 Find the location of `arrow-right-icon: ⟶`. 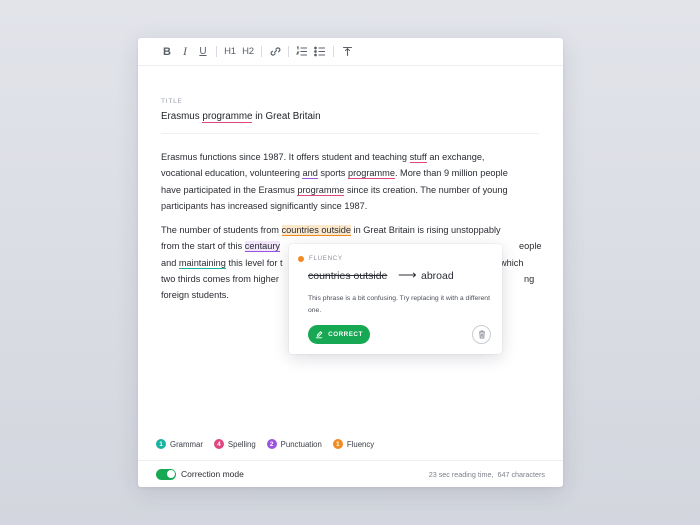

arrow-right-icon: ⟶ is located at coordinates (407, 274).